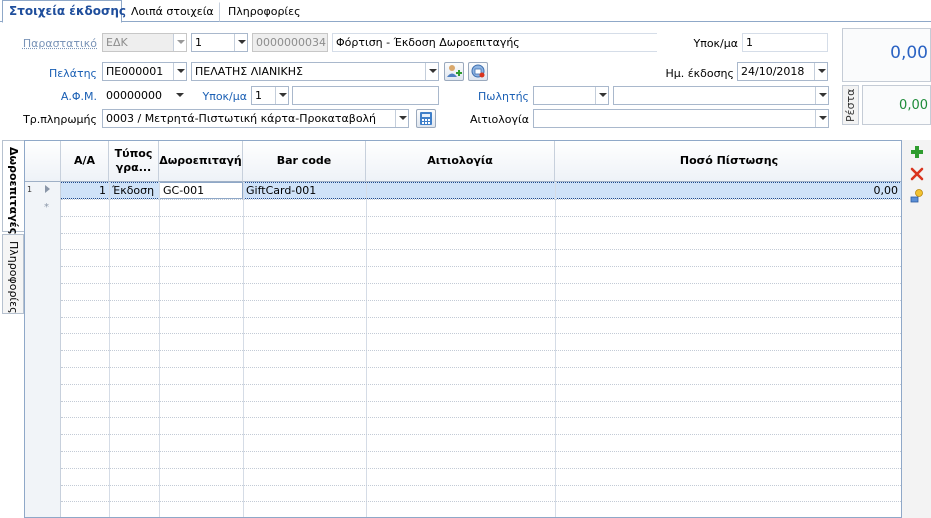 The height and width of the screenshot is (518, 931). I want to click on tax-id-select: 00000000, so click(144, 95).